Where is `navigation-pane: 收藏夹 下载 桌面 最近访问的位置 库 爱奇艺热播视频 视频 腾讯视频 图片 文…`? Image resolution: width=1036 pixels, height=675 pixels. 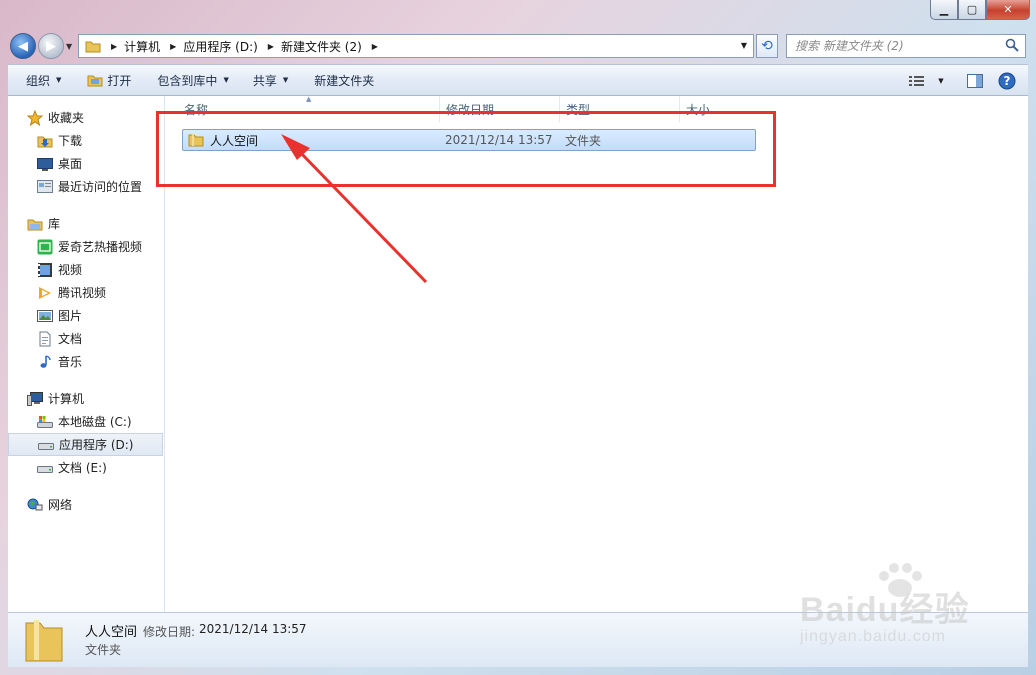
navigation-pane: 收藏夹 下载 桌面 最近访问的位置 库 爱奇艺热播视频 视频 腾讯视频 图片 文… is located at coordinates (86, 354).